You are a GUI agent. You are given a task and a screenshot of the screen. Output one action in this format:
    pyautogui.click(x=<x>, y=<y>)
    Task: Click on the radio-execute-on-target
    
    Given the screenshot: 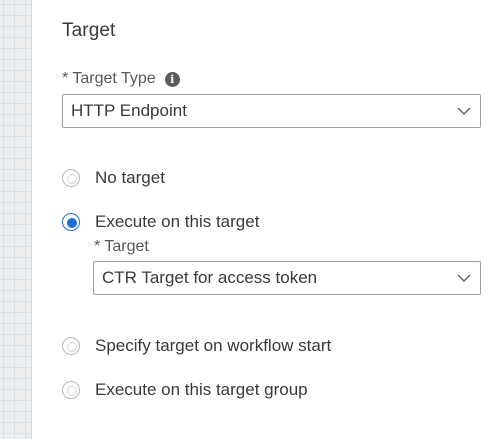 What is the action you would take?
    pyautogui.click(x=71, y=222)
    